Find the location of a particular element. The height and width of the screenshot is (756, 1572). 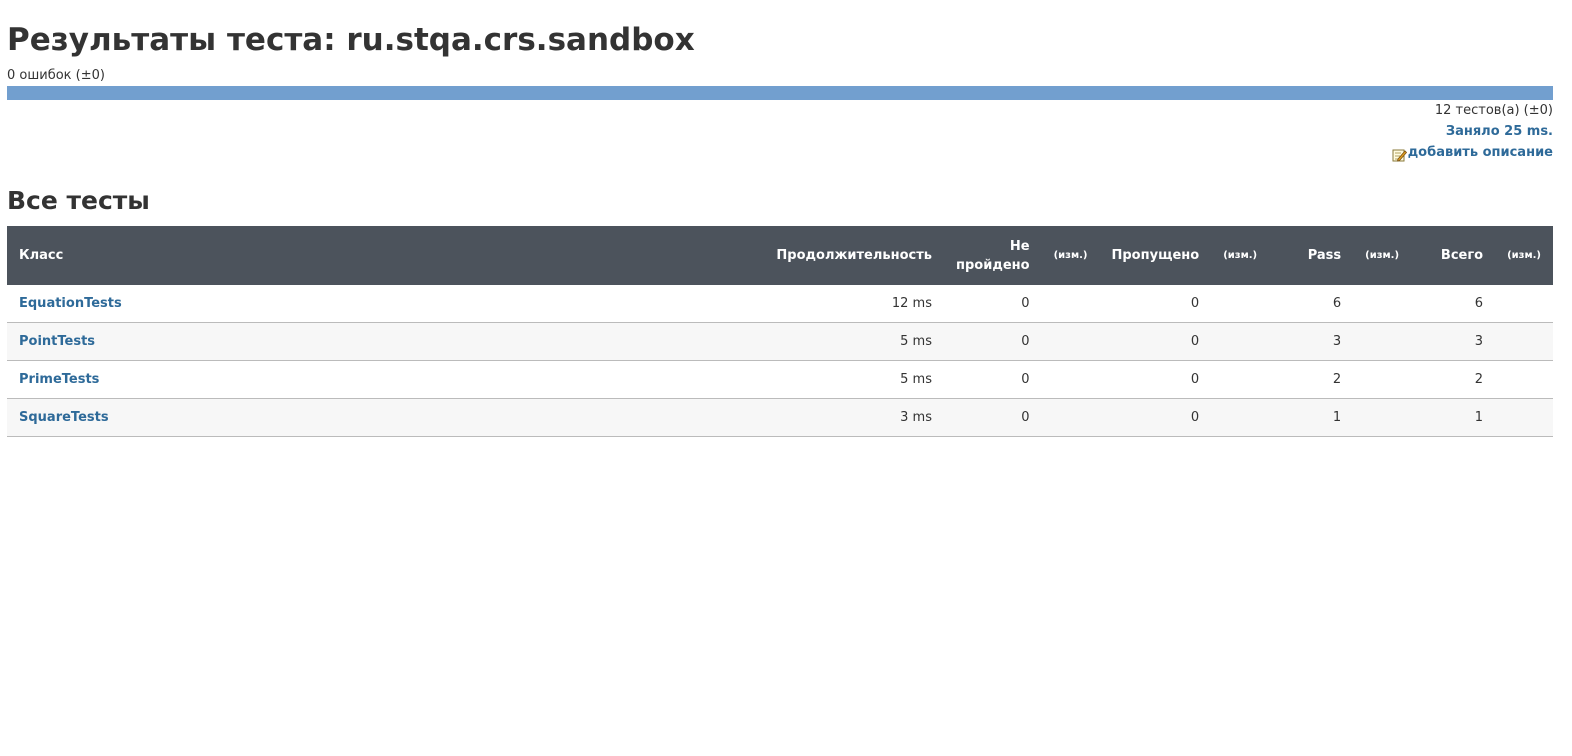

cell-pass: 2 is located at coordinates (1311, 379).